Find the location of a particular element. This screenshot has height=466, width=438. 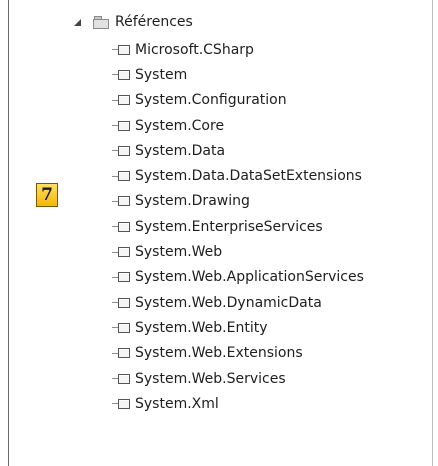

reference-label: System.Web.Services is located at coordinates (210, 378).